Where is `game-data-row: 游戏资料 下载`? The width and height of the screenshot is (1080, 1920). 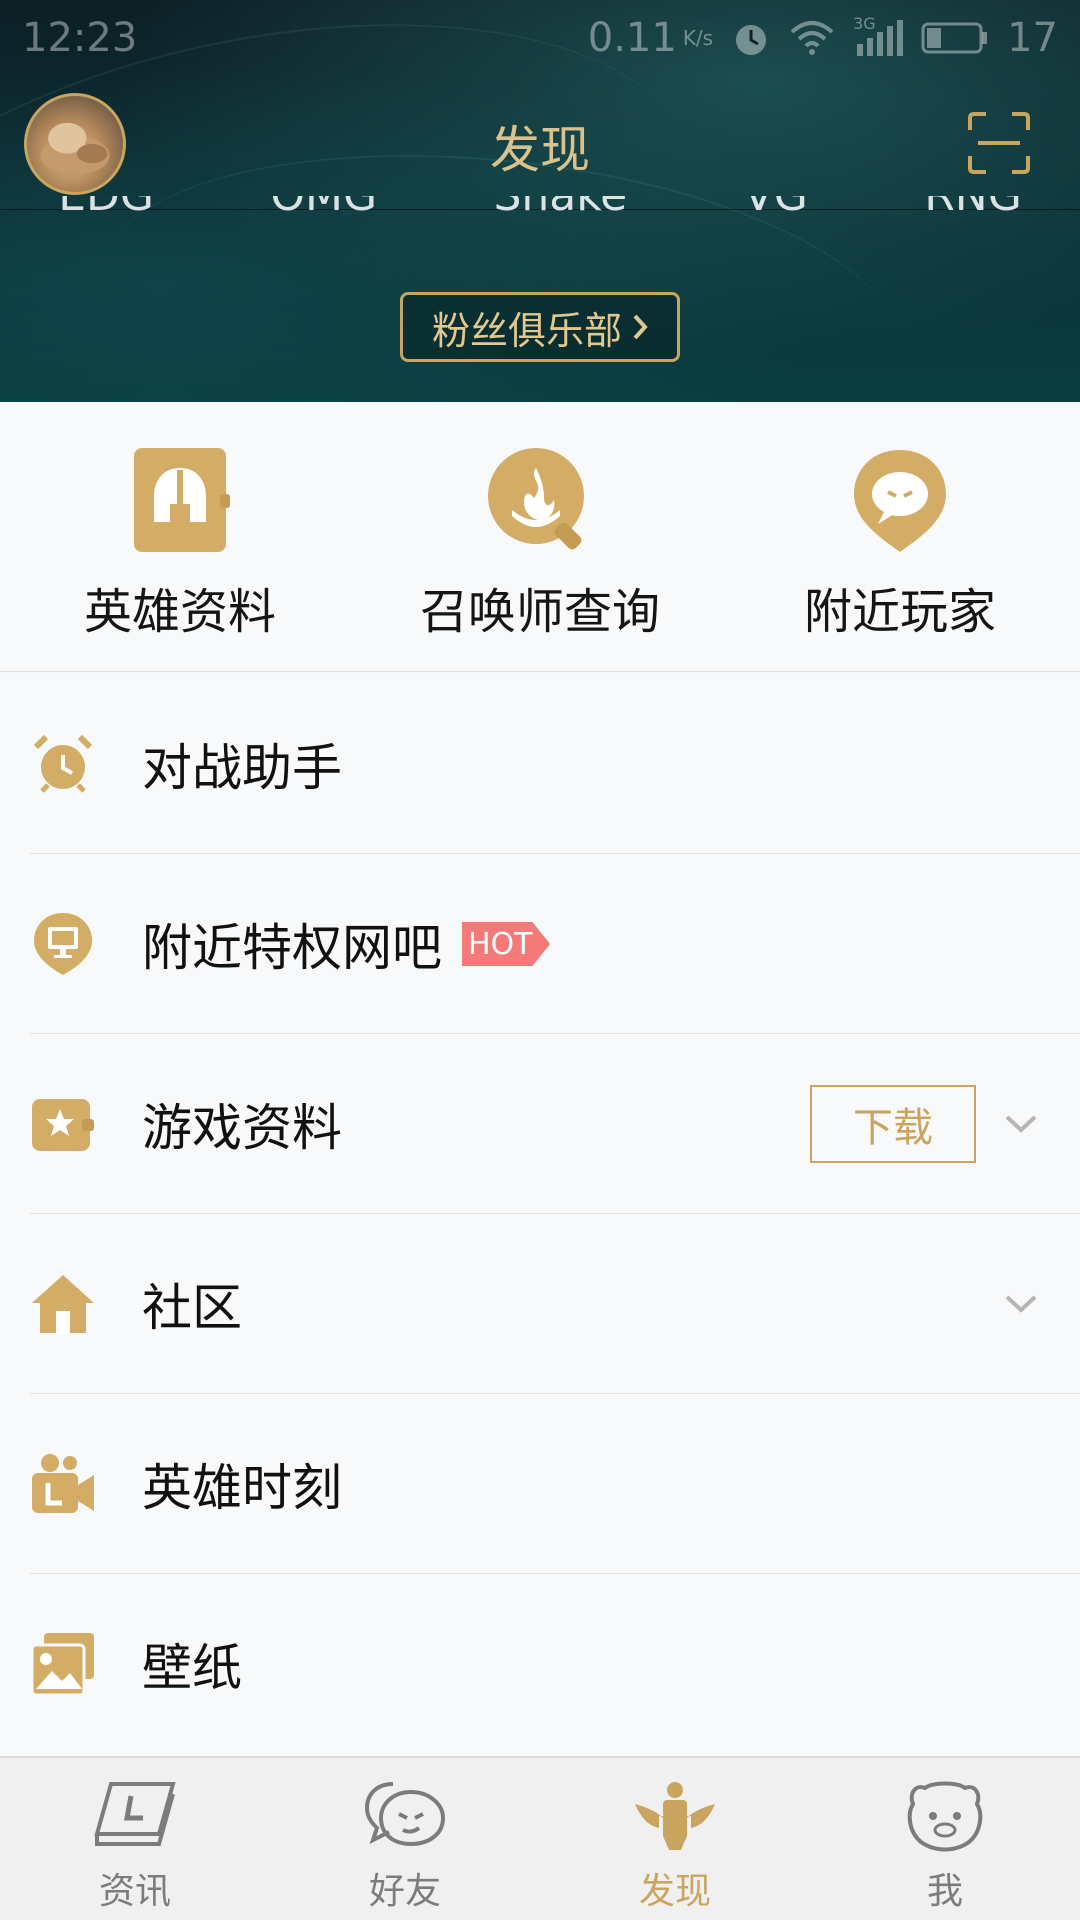
game-data-row: 游戏资料 下载 is located at coordinates (540, 1124).